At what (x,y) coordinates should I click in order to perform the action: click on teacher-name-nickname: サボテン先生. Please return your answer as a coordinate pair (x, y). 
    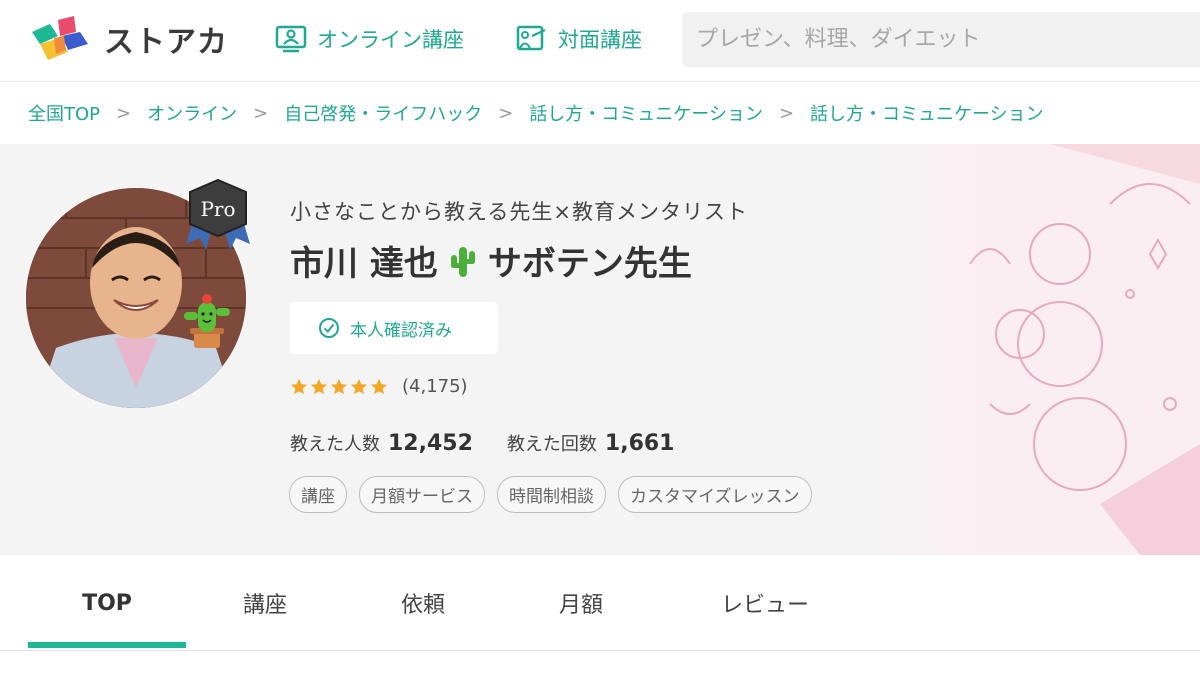
    Looking at the image, I should click on (589, 264).